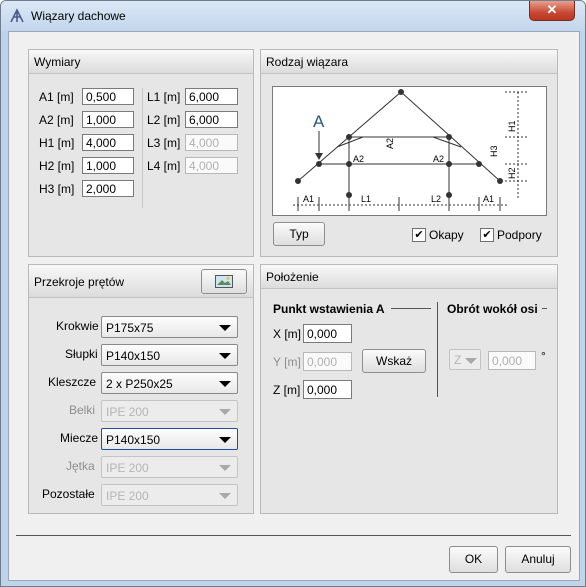 Image resolution: width=586 pixels, height=587 pixels. Describe the element at coordinates (293, 16) in the screenshot. I see `title-bar: Wiązary dachowe ✕` at that location.